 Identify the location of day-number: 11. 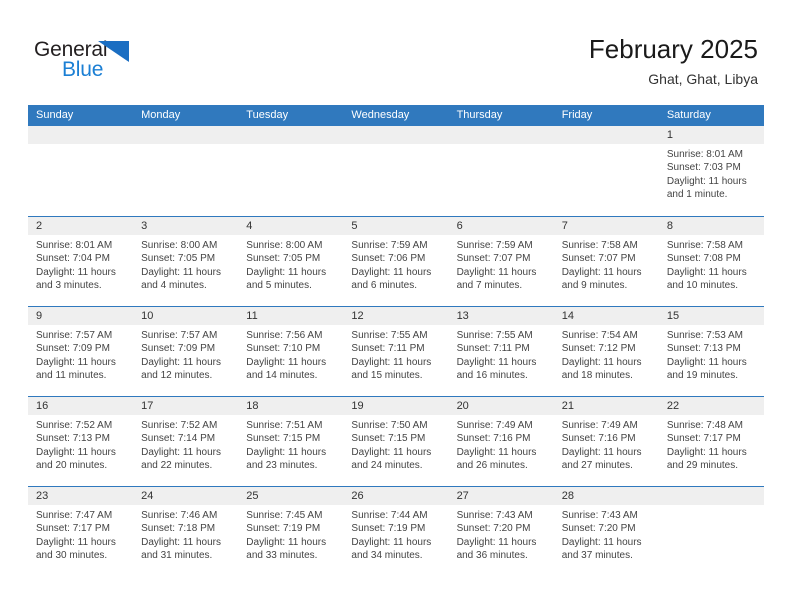
(252, 316).